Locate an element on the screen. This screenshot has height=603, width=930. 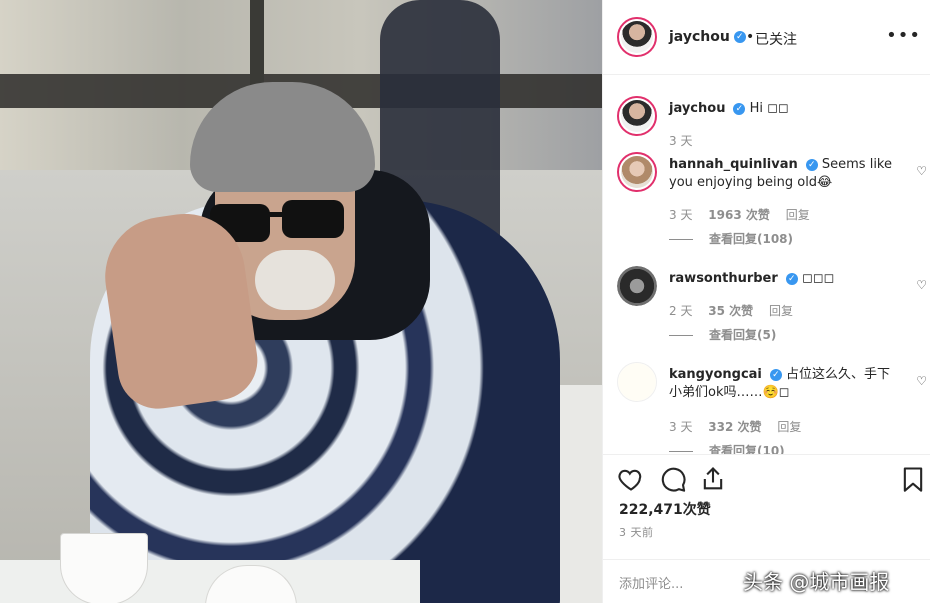
comment-likes: 35 次赞 is located at coordinates (730, 311).